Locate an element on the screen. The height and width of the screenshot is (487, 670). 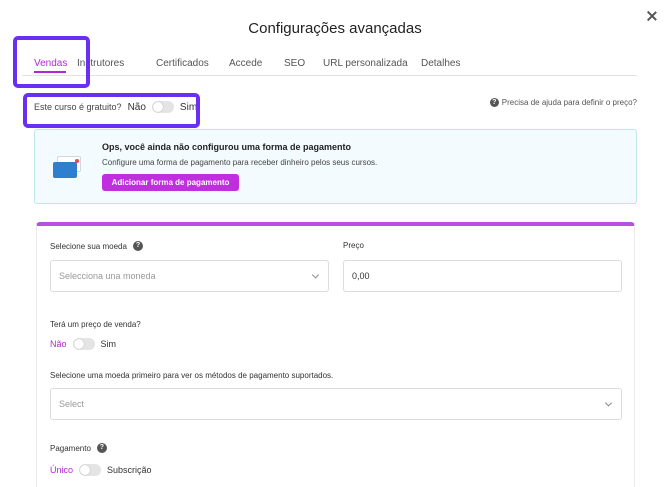
tab-accede: Accede is located at coordinates (245, 63).